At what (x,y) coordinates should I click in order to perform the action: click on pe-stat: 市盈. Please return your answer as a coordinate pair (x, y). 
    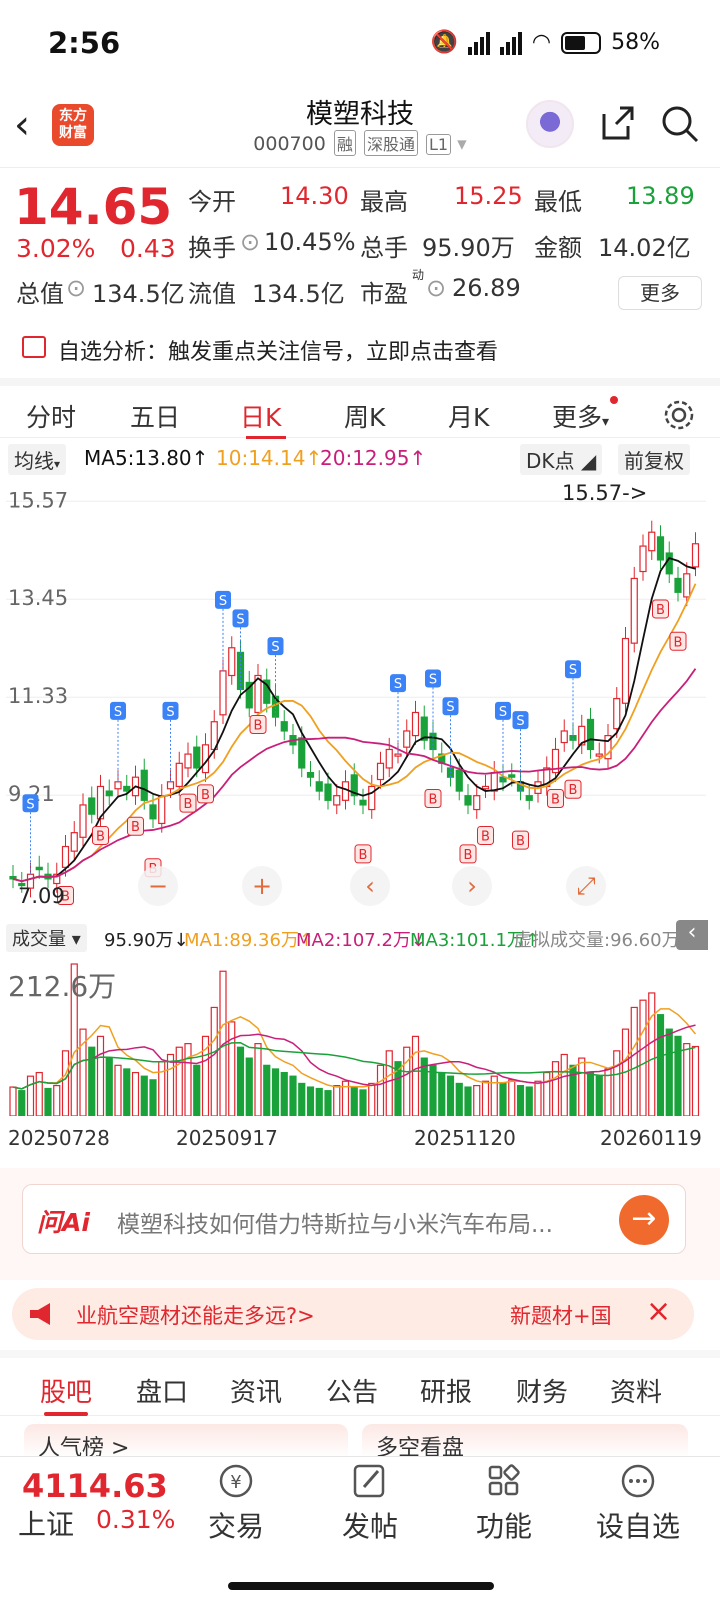
    Looking at the image, I should click on (384, 294).